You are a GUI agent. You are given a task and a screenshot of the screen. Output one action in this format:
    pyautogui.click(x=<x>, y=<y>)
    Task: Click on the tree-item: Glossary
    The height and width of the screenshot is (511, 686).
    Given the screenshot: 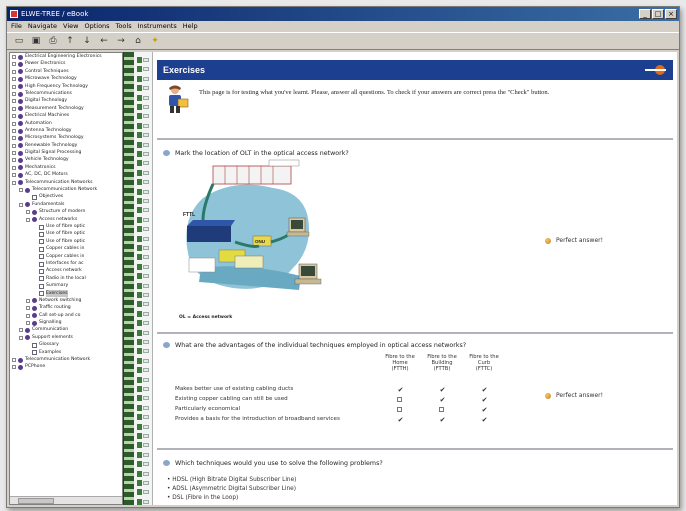 What is the action you would take?
    pyautogui.click(x=66, y=344)
    